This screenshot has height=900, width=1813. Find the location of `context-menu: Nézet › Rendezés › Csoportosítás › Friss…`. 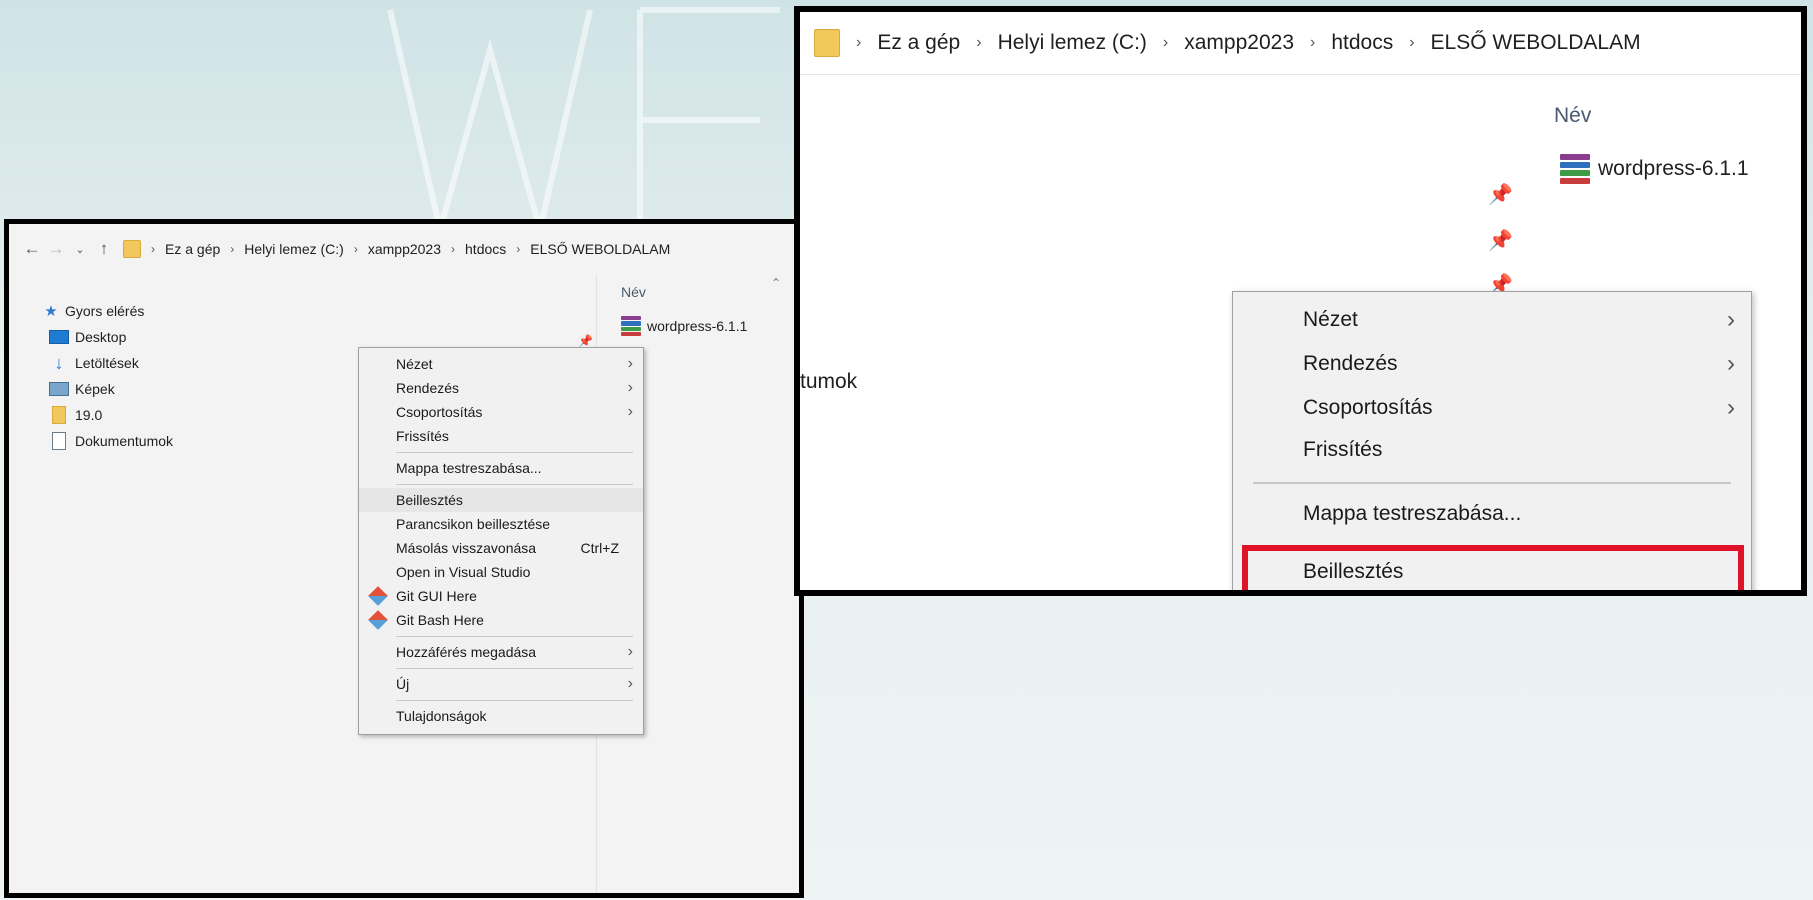

context-menu: Nézet › Rendezés › Csoportosítás › Friss… is located at coordinates (501, 541).